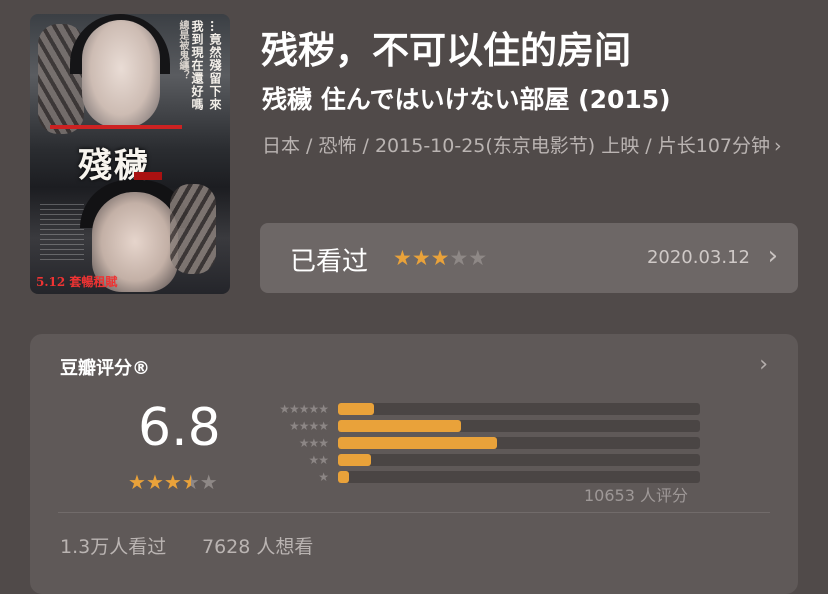 This screenshot has width=828, height=594. I want to click on rating-bar-row: ★★★, so click(478, 442).